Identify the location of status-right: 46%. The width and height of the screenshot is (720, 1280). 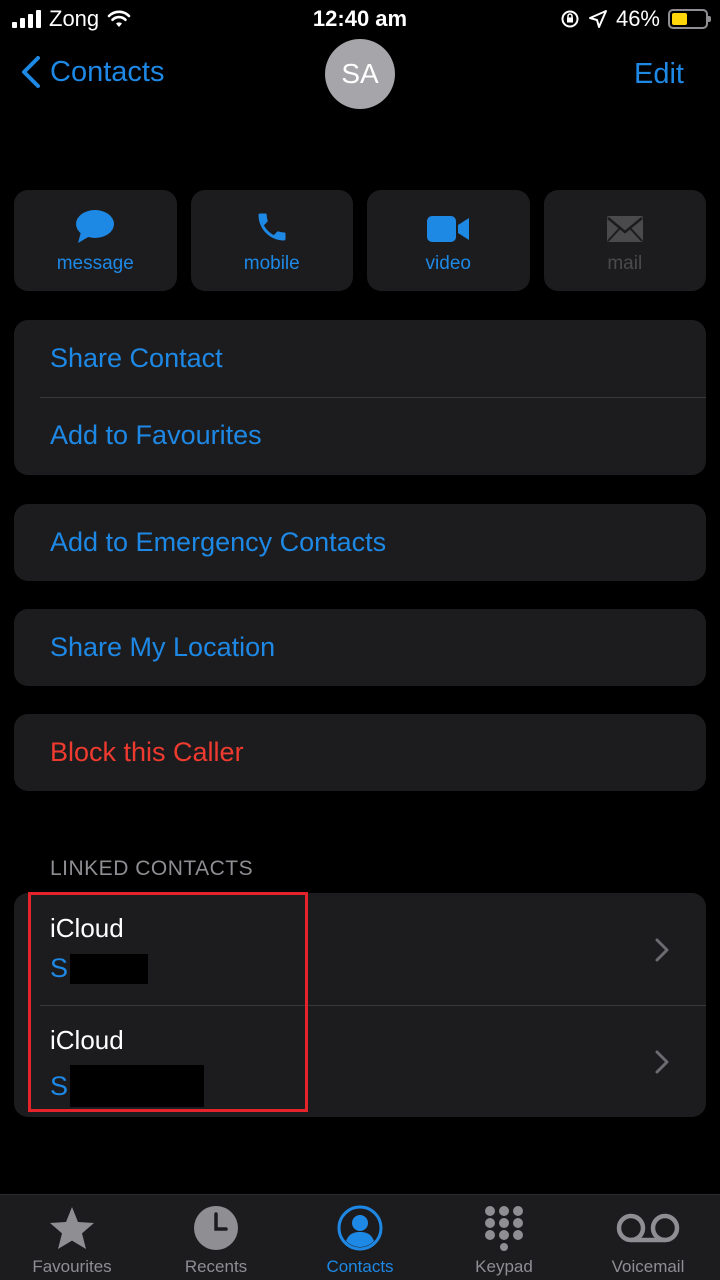
(635, 19).